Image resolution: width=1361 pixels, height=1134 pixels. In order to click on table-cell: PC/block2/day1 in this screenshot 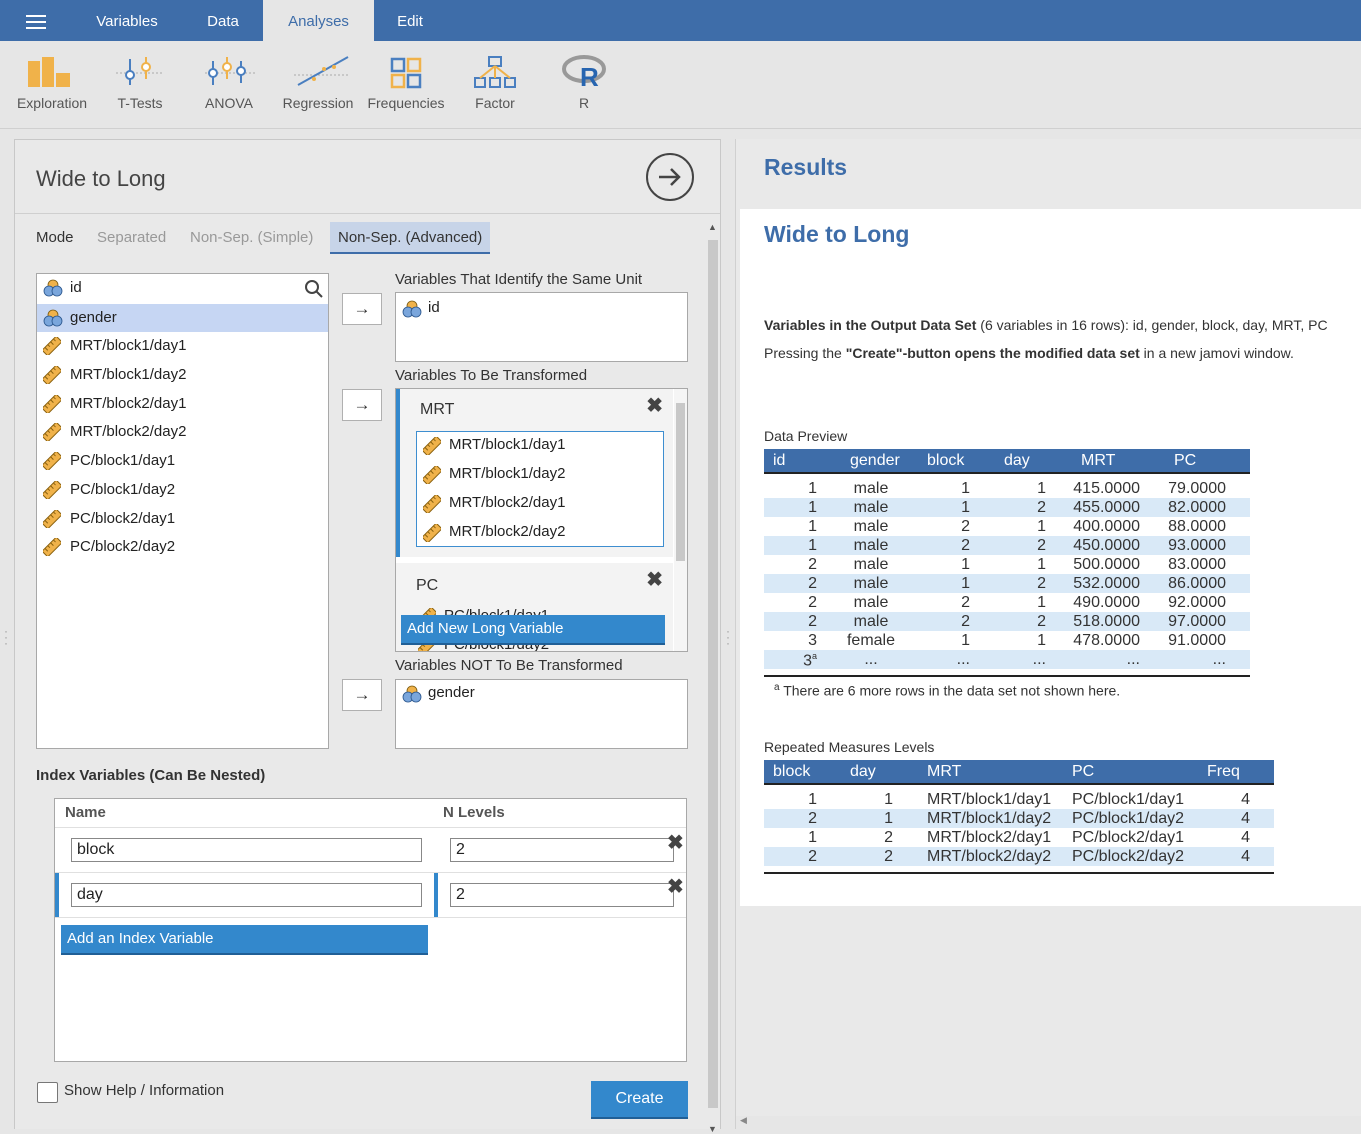, I will do `click(1128, 837)`.